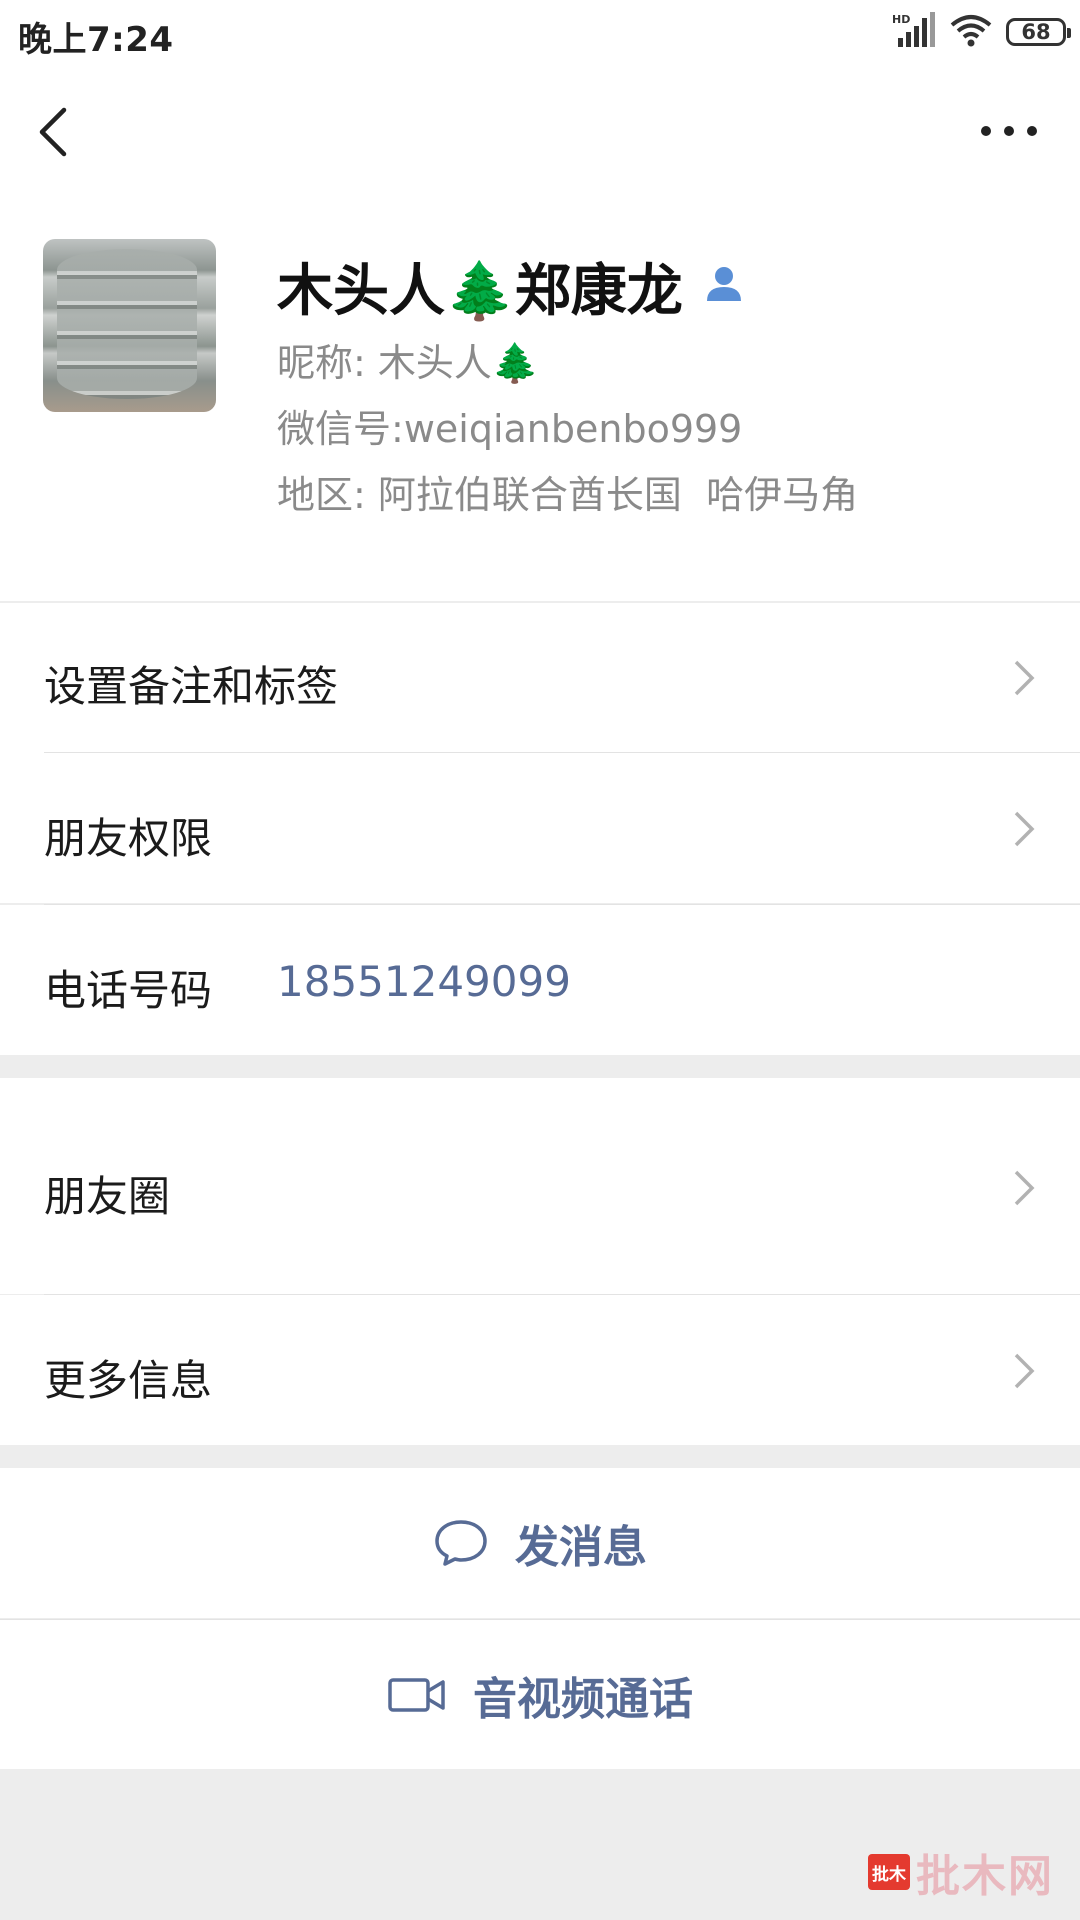 The height and width of the screenshot is (1920, 1080). What do you see at coordinates (461, 1543) in the screenshot?
I see `chat-bubble-icon` at bounding box center [461, 1543].